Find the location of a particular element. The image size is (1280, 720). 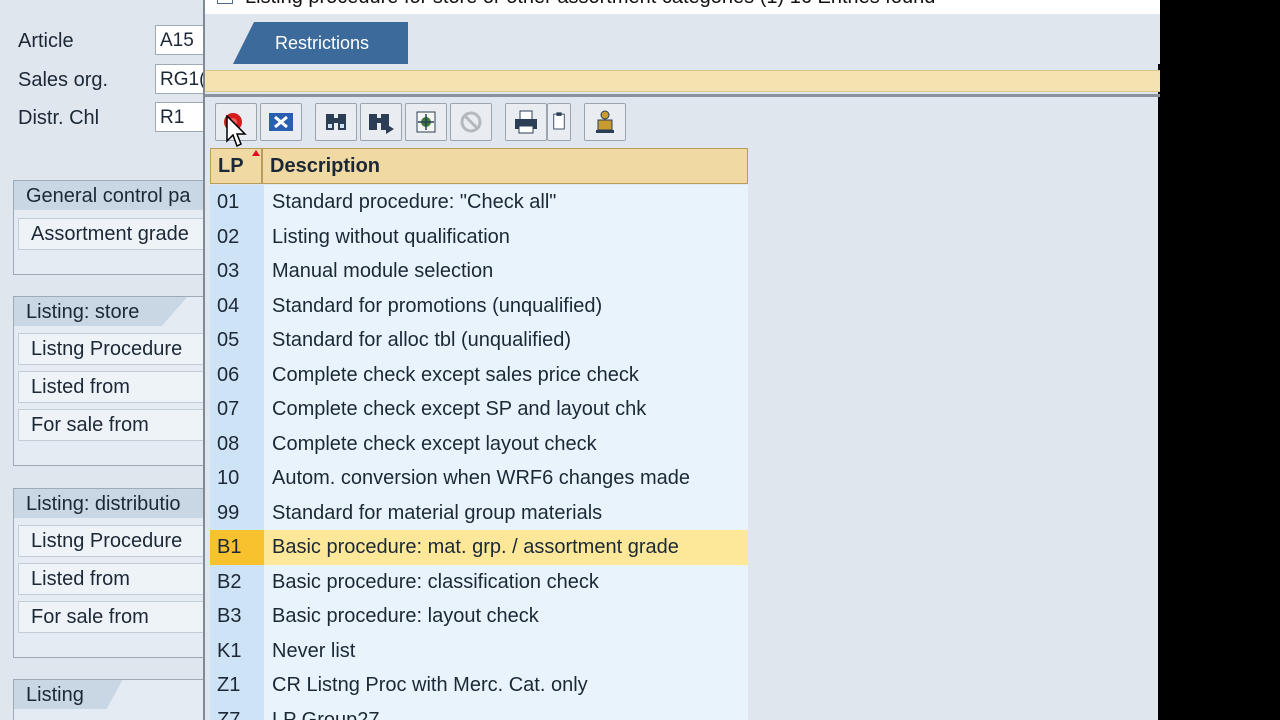

help-icon is located at coordinates (471, 122).